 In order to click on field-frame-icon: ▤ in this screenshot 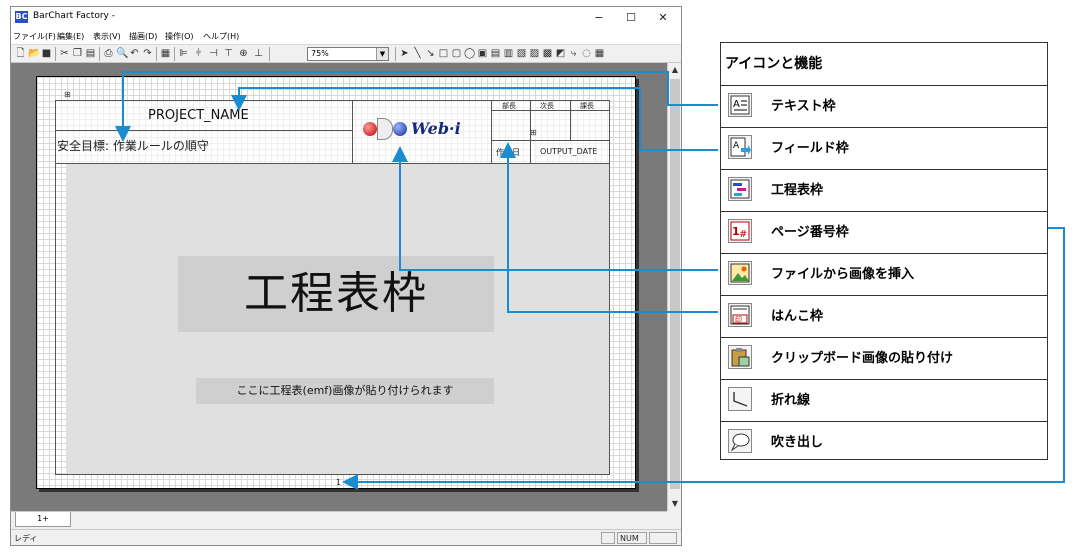, I will do `click(495, 53)`.